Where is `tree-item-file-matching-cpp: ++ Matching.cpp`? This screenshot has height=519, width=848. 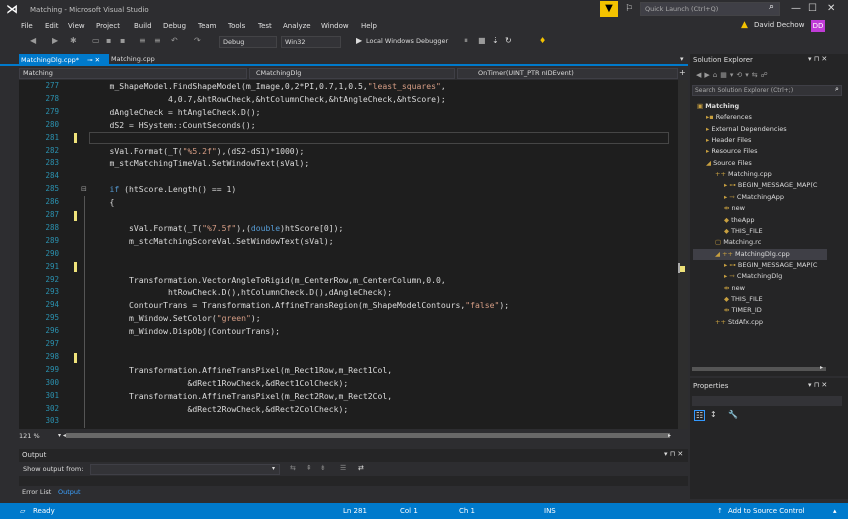
tree-item-file-matching-cpp: ++ Matching.cpp is located at coordinates (743, 174).